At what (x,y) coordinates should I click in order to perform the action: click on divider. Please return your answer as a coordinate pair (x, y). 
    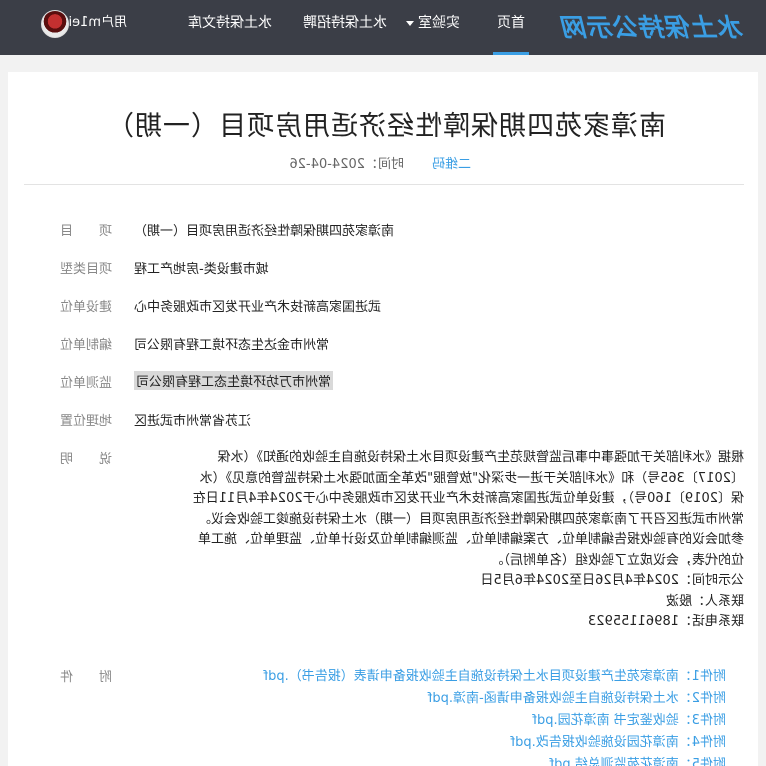
    Looking at the image, I should click on (384, 184).